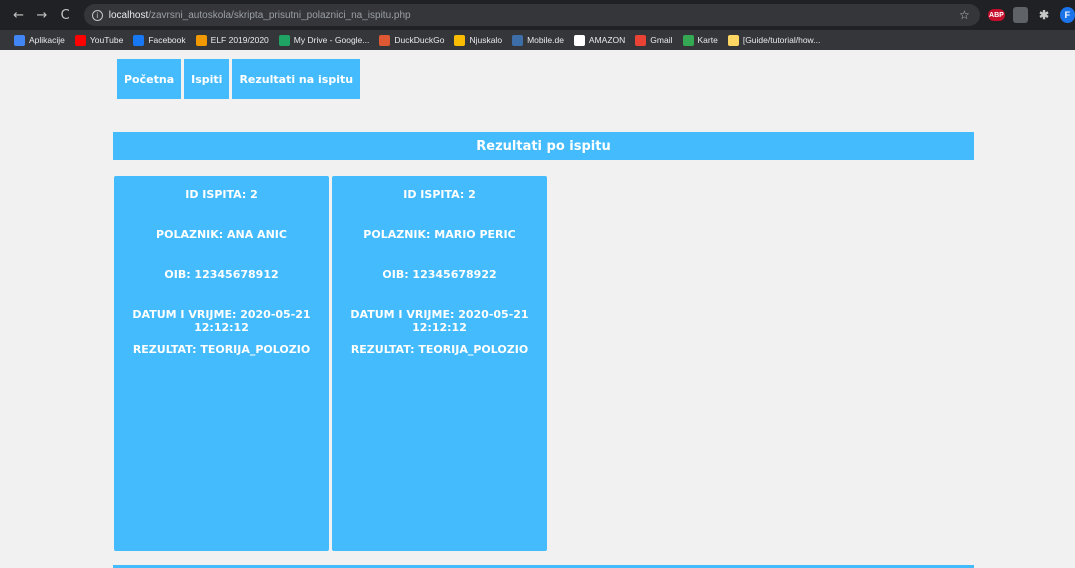 This screenshot has height=568, width=1075. I want to click on bookmark-label: Facebook, so click(167, 40).